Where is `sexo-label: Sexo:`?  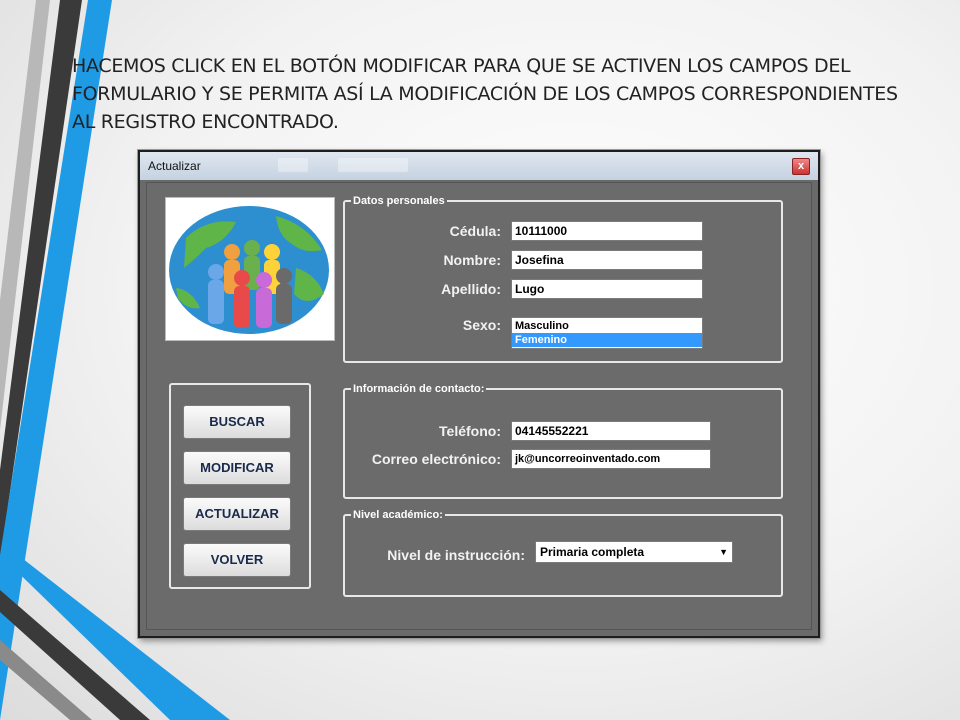 sexo-label: Sexo: is located at coordinates (481, 325).